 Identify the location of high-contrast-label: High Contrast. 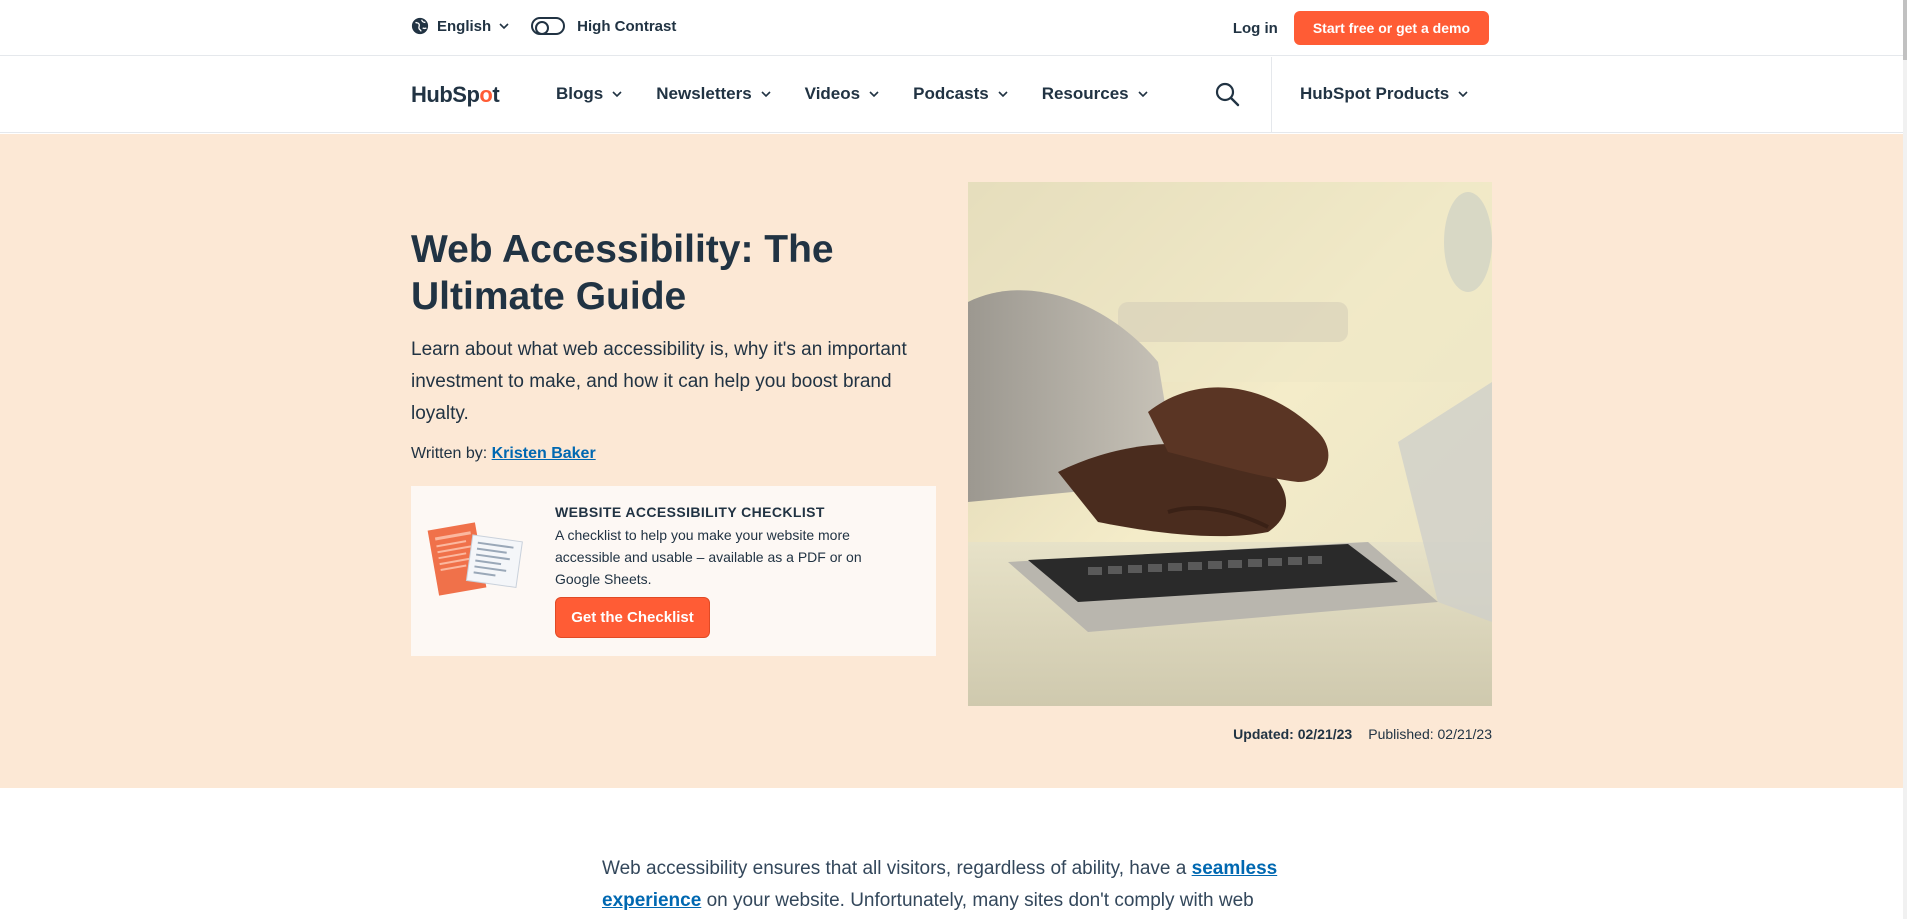
(627, 26).